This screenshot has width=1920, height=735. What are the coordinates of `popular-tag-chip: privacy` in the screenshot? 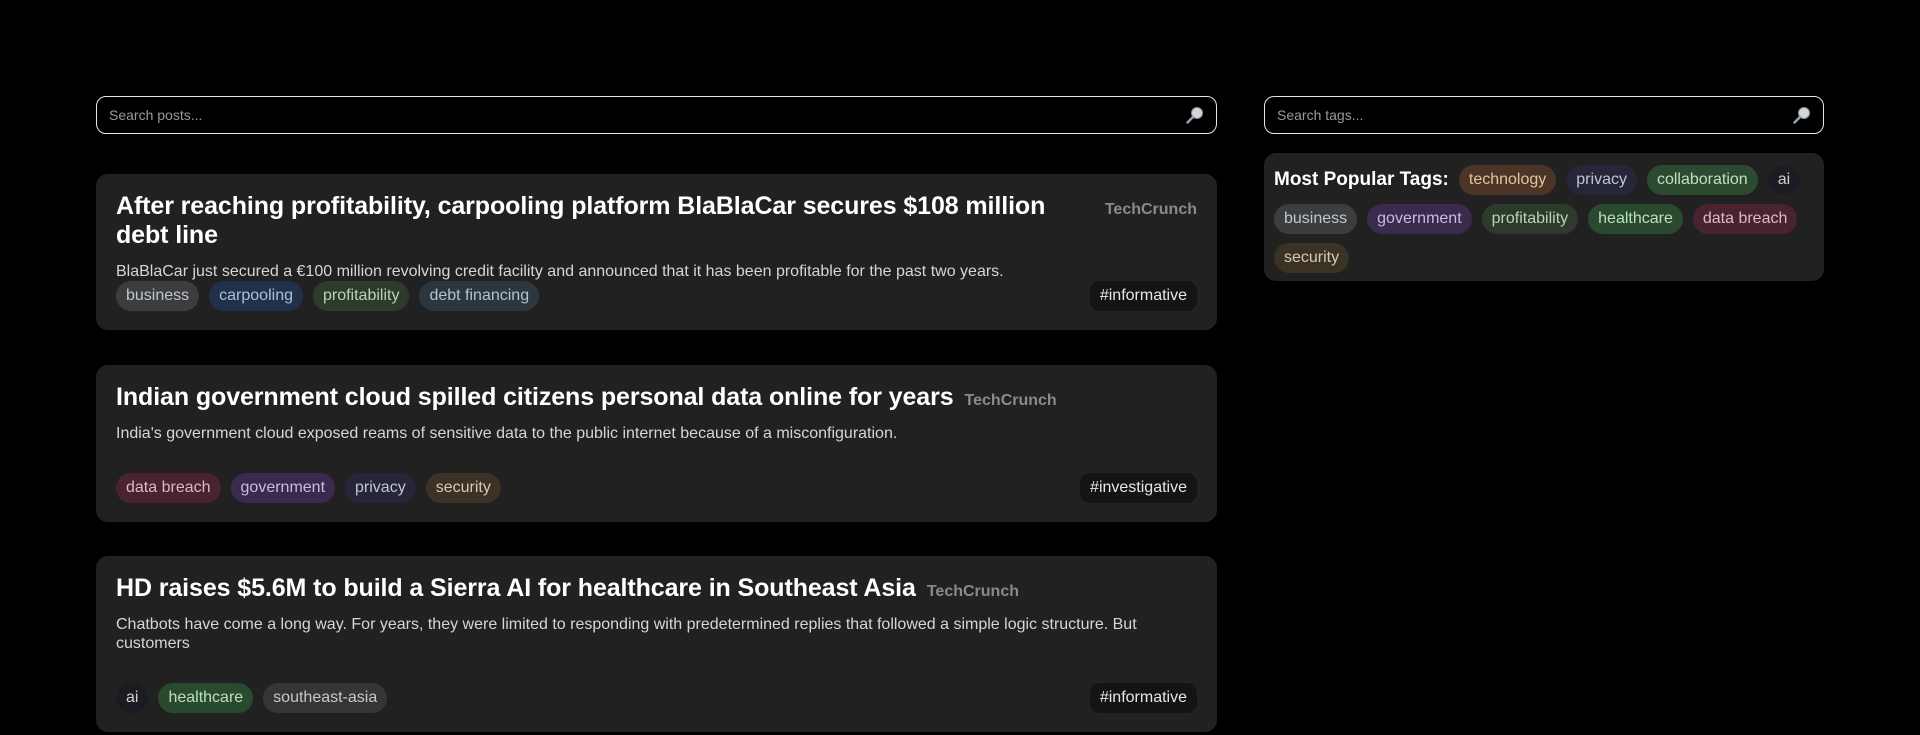 It's located at (1601, 180).